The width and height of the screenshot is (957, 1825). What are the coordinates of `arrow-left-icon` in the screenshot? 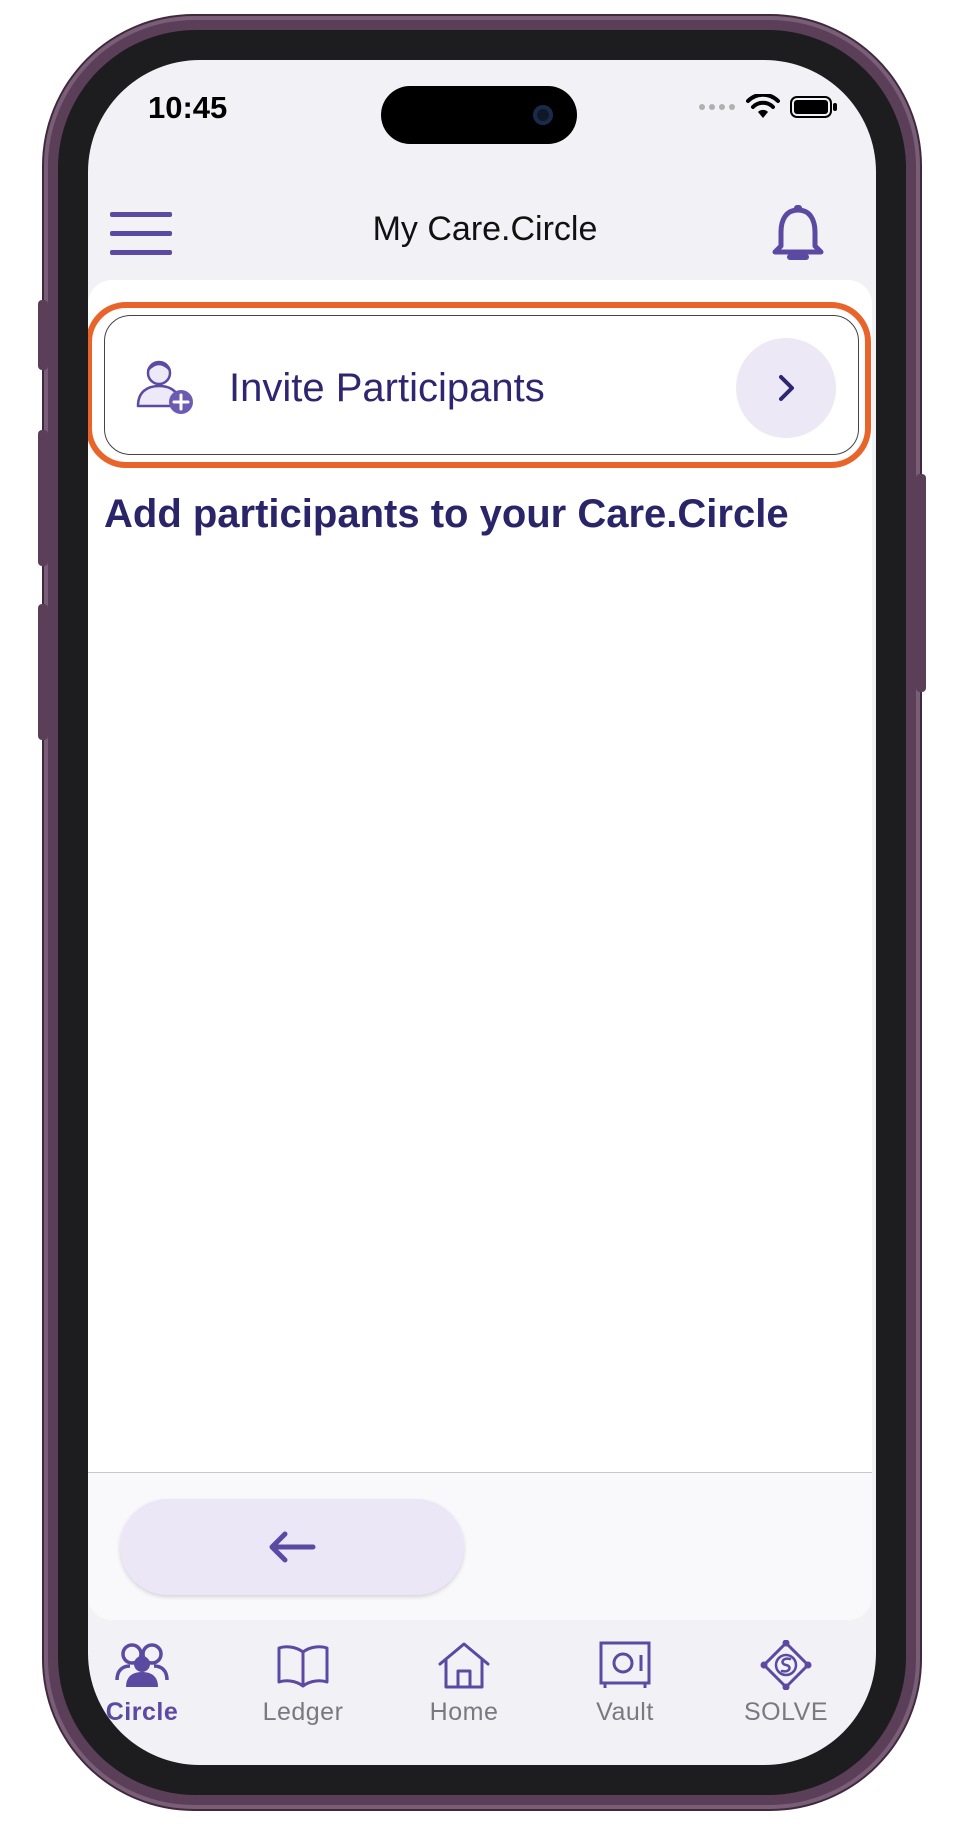 It's located at (292, 1547).